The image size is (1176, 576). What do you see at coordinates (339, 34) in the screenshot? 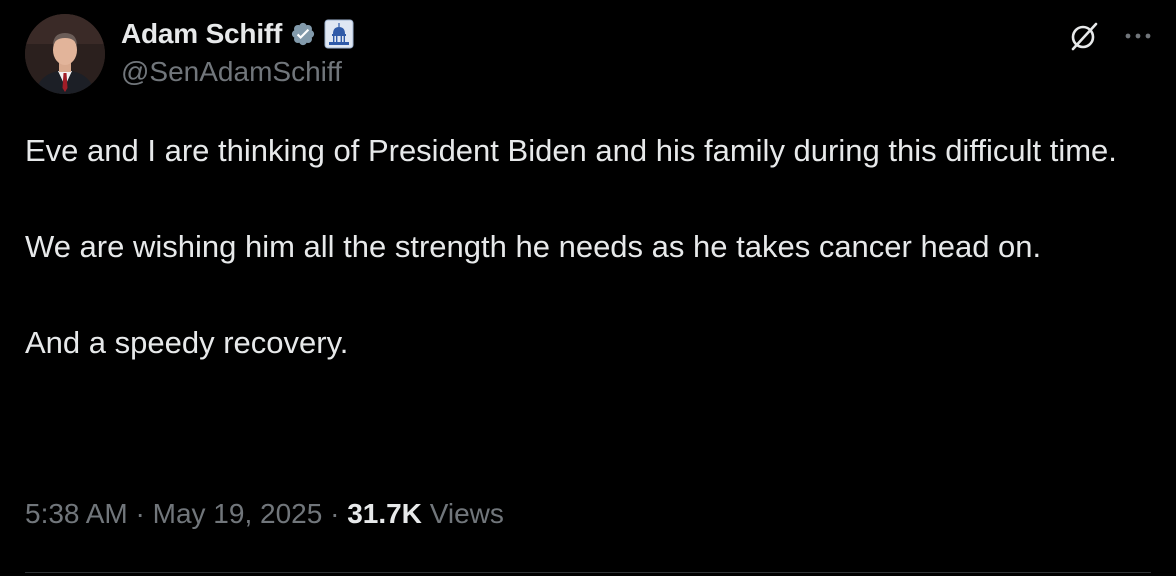
I see `capitol-building-icon` at bounding box center [339, 34].